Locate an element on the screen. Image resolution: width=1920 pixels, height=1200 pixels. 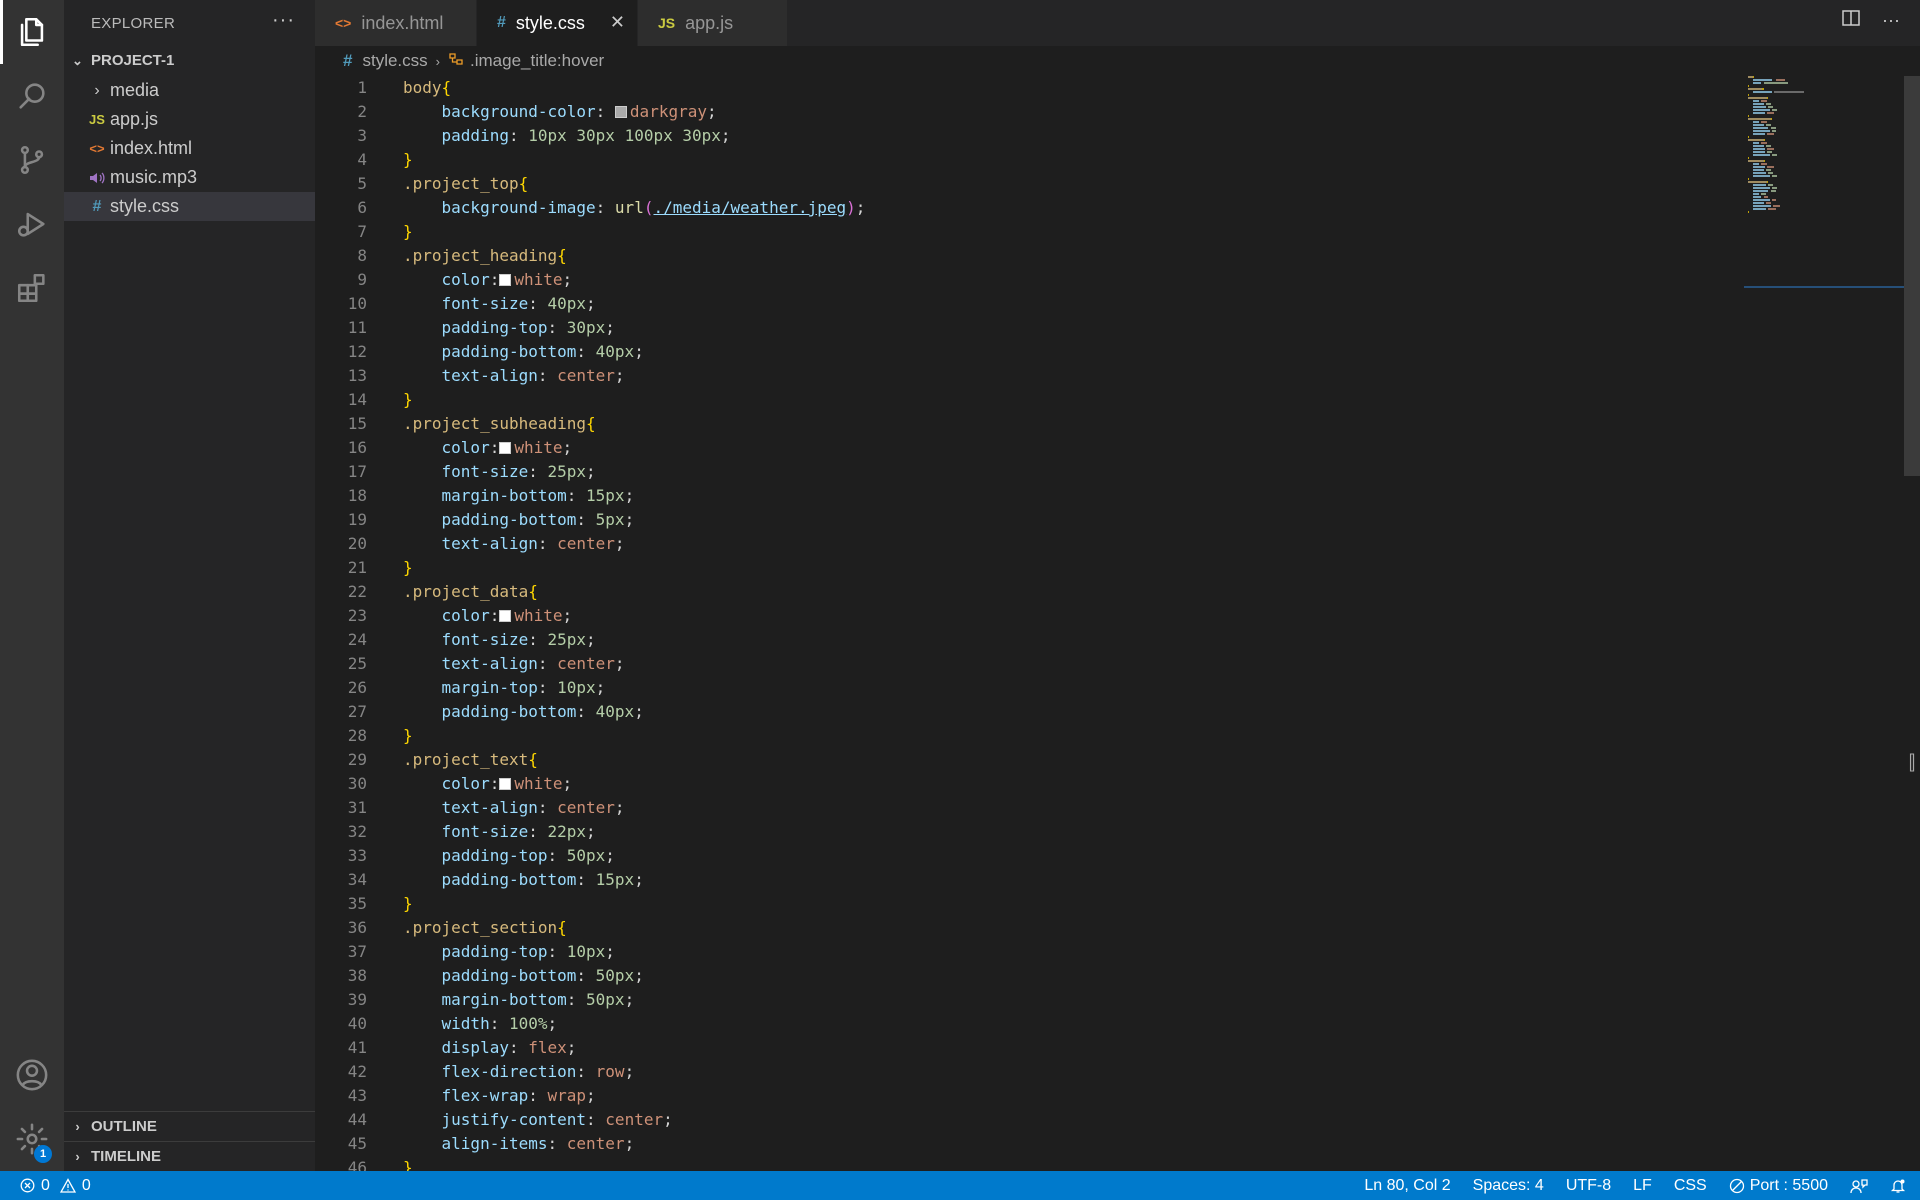
settings-gear-icon: 1 is located at coordinates (32, 1139).